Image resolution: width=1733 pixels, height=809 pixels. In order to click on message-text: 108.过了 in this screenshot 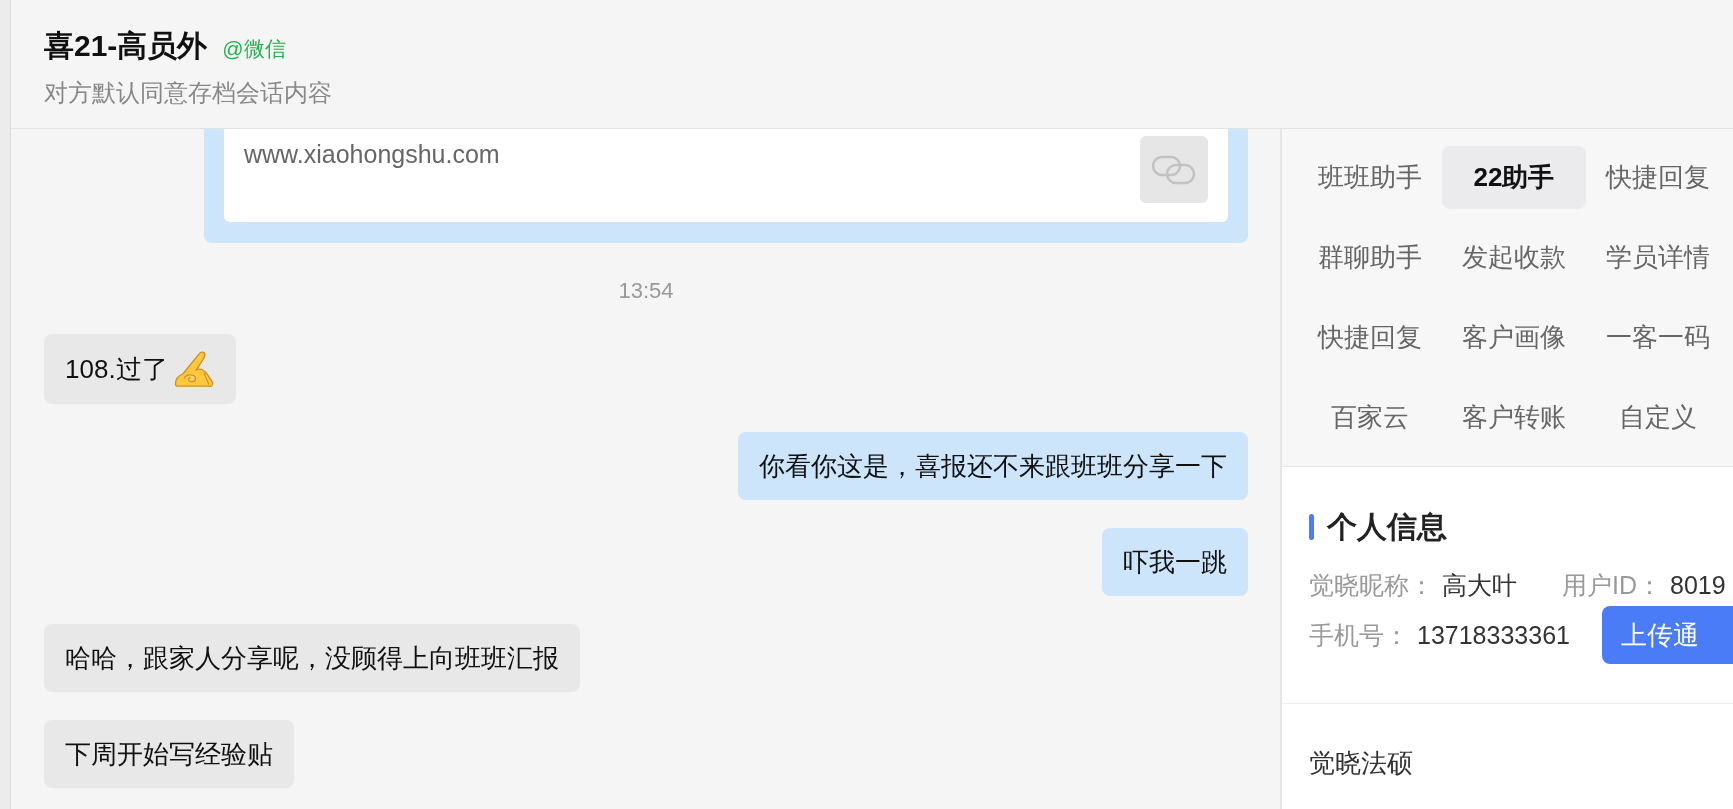, I will do `click(116, 369)`.